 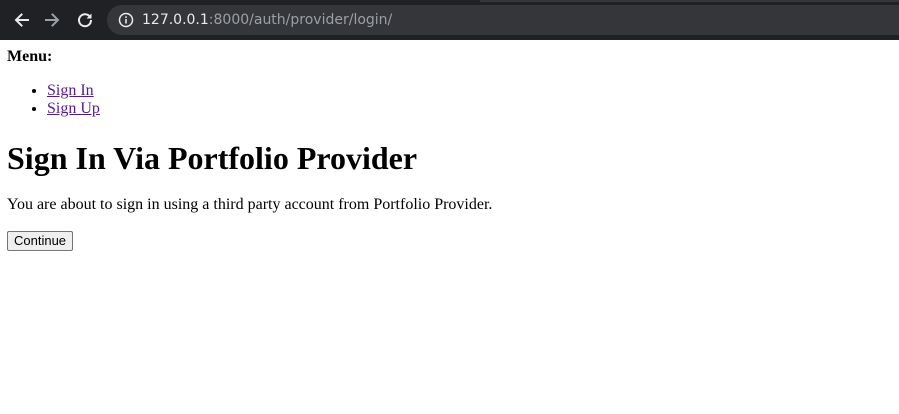 I want to click on forward-arrow-icon, so click(x=53, y=20).